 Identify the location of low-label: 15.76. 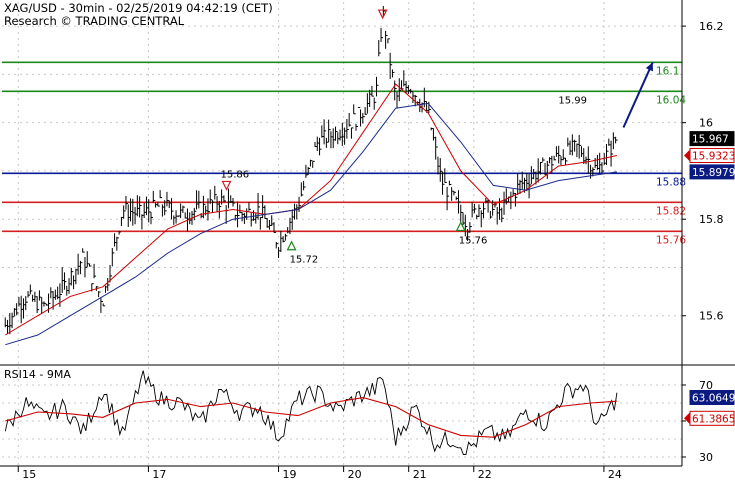
(473, 240).